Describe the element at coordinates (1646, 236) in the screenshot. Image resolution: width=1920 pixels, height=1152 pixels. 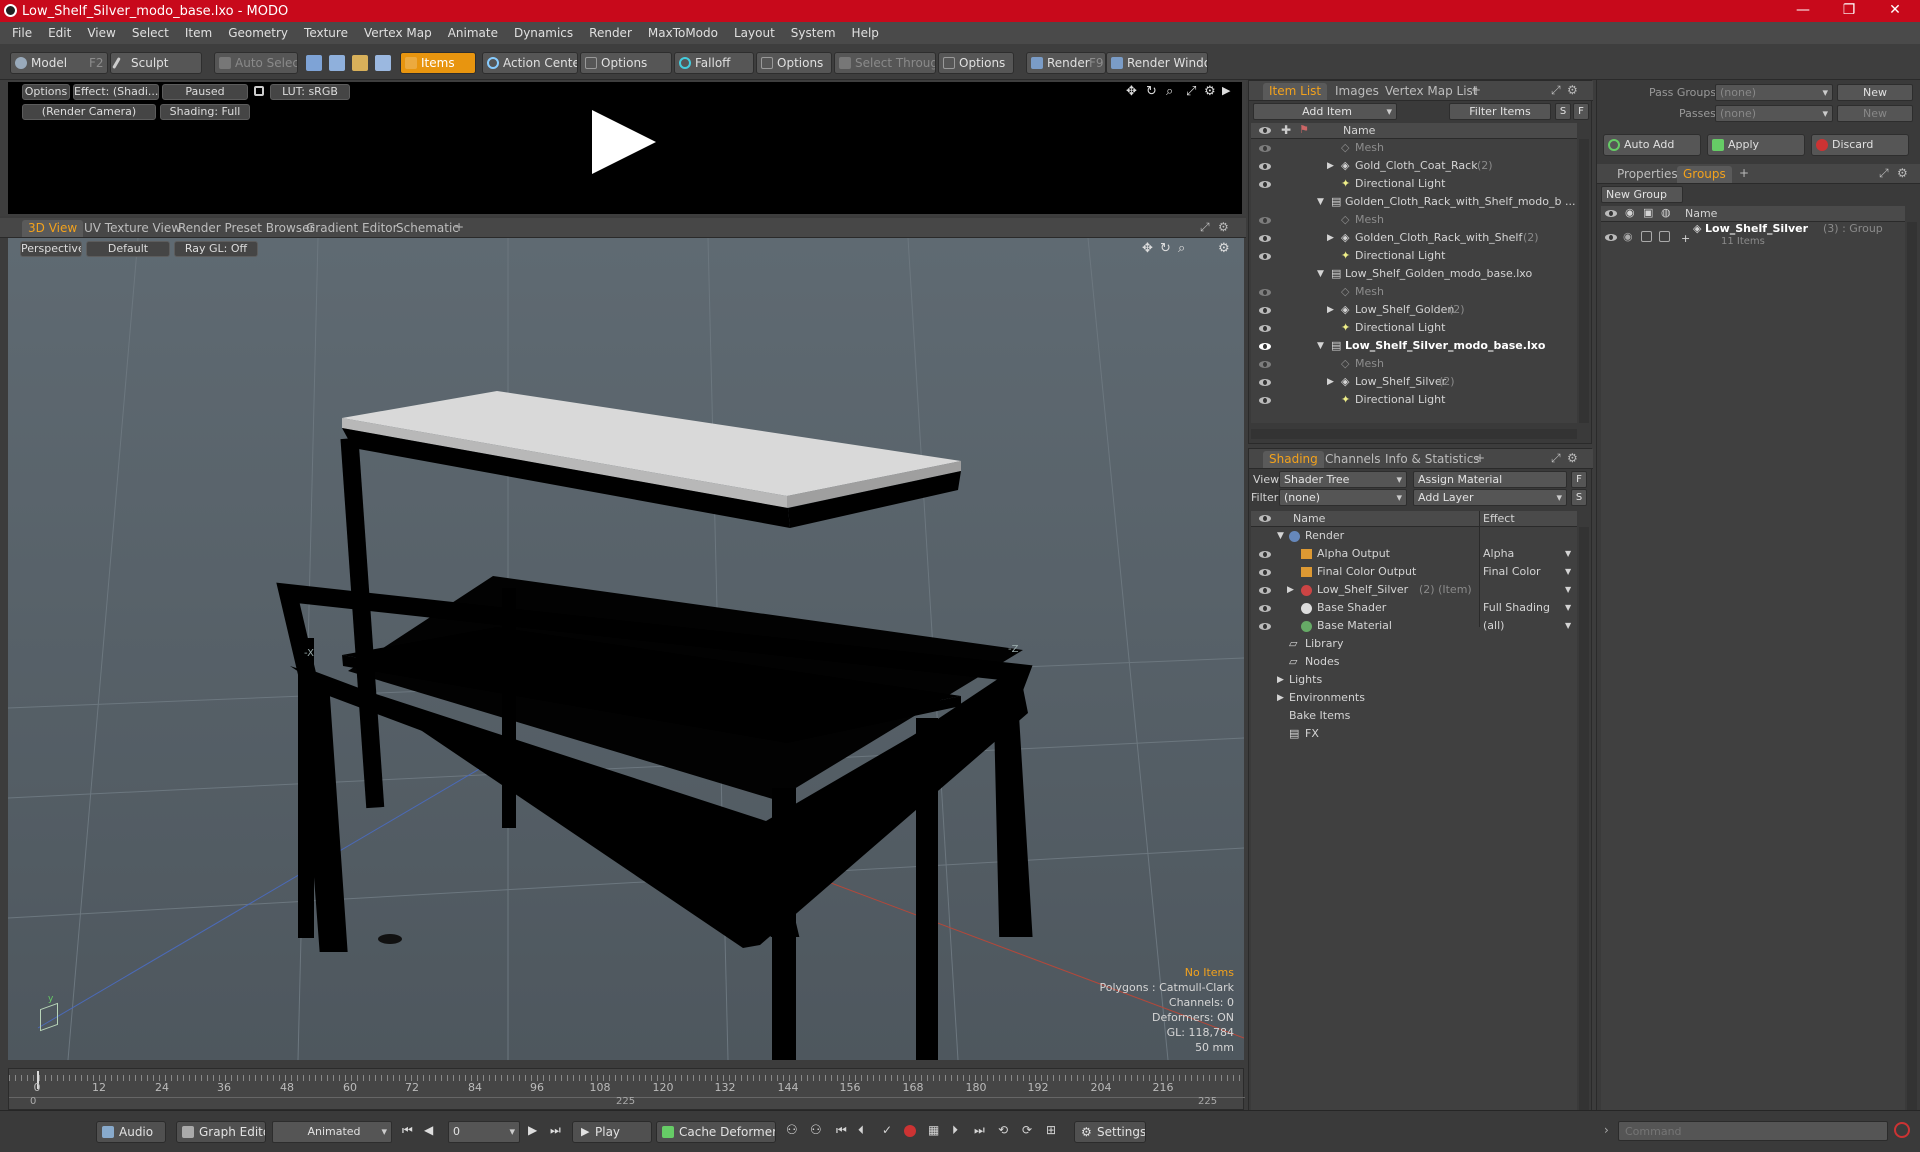
I see `lock-toggle` at that location.